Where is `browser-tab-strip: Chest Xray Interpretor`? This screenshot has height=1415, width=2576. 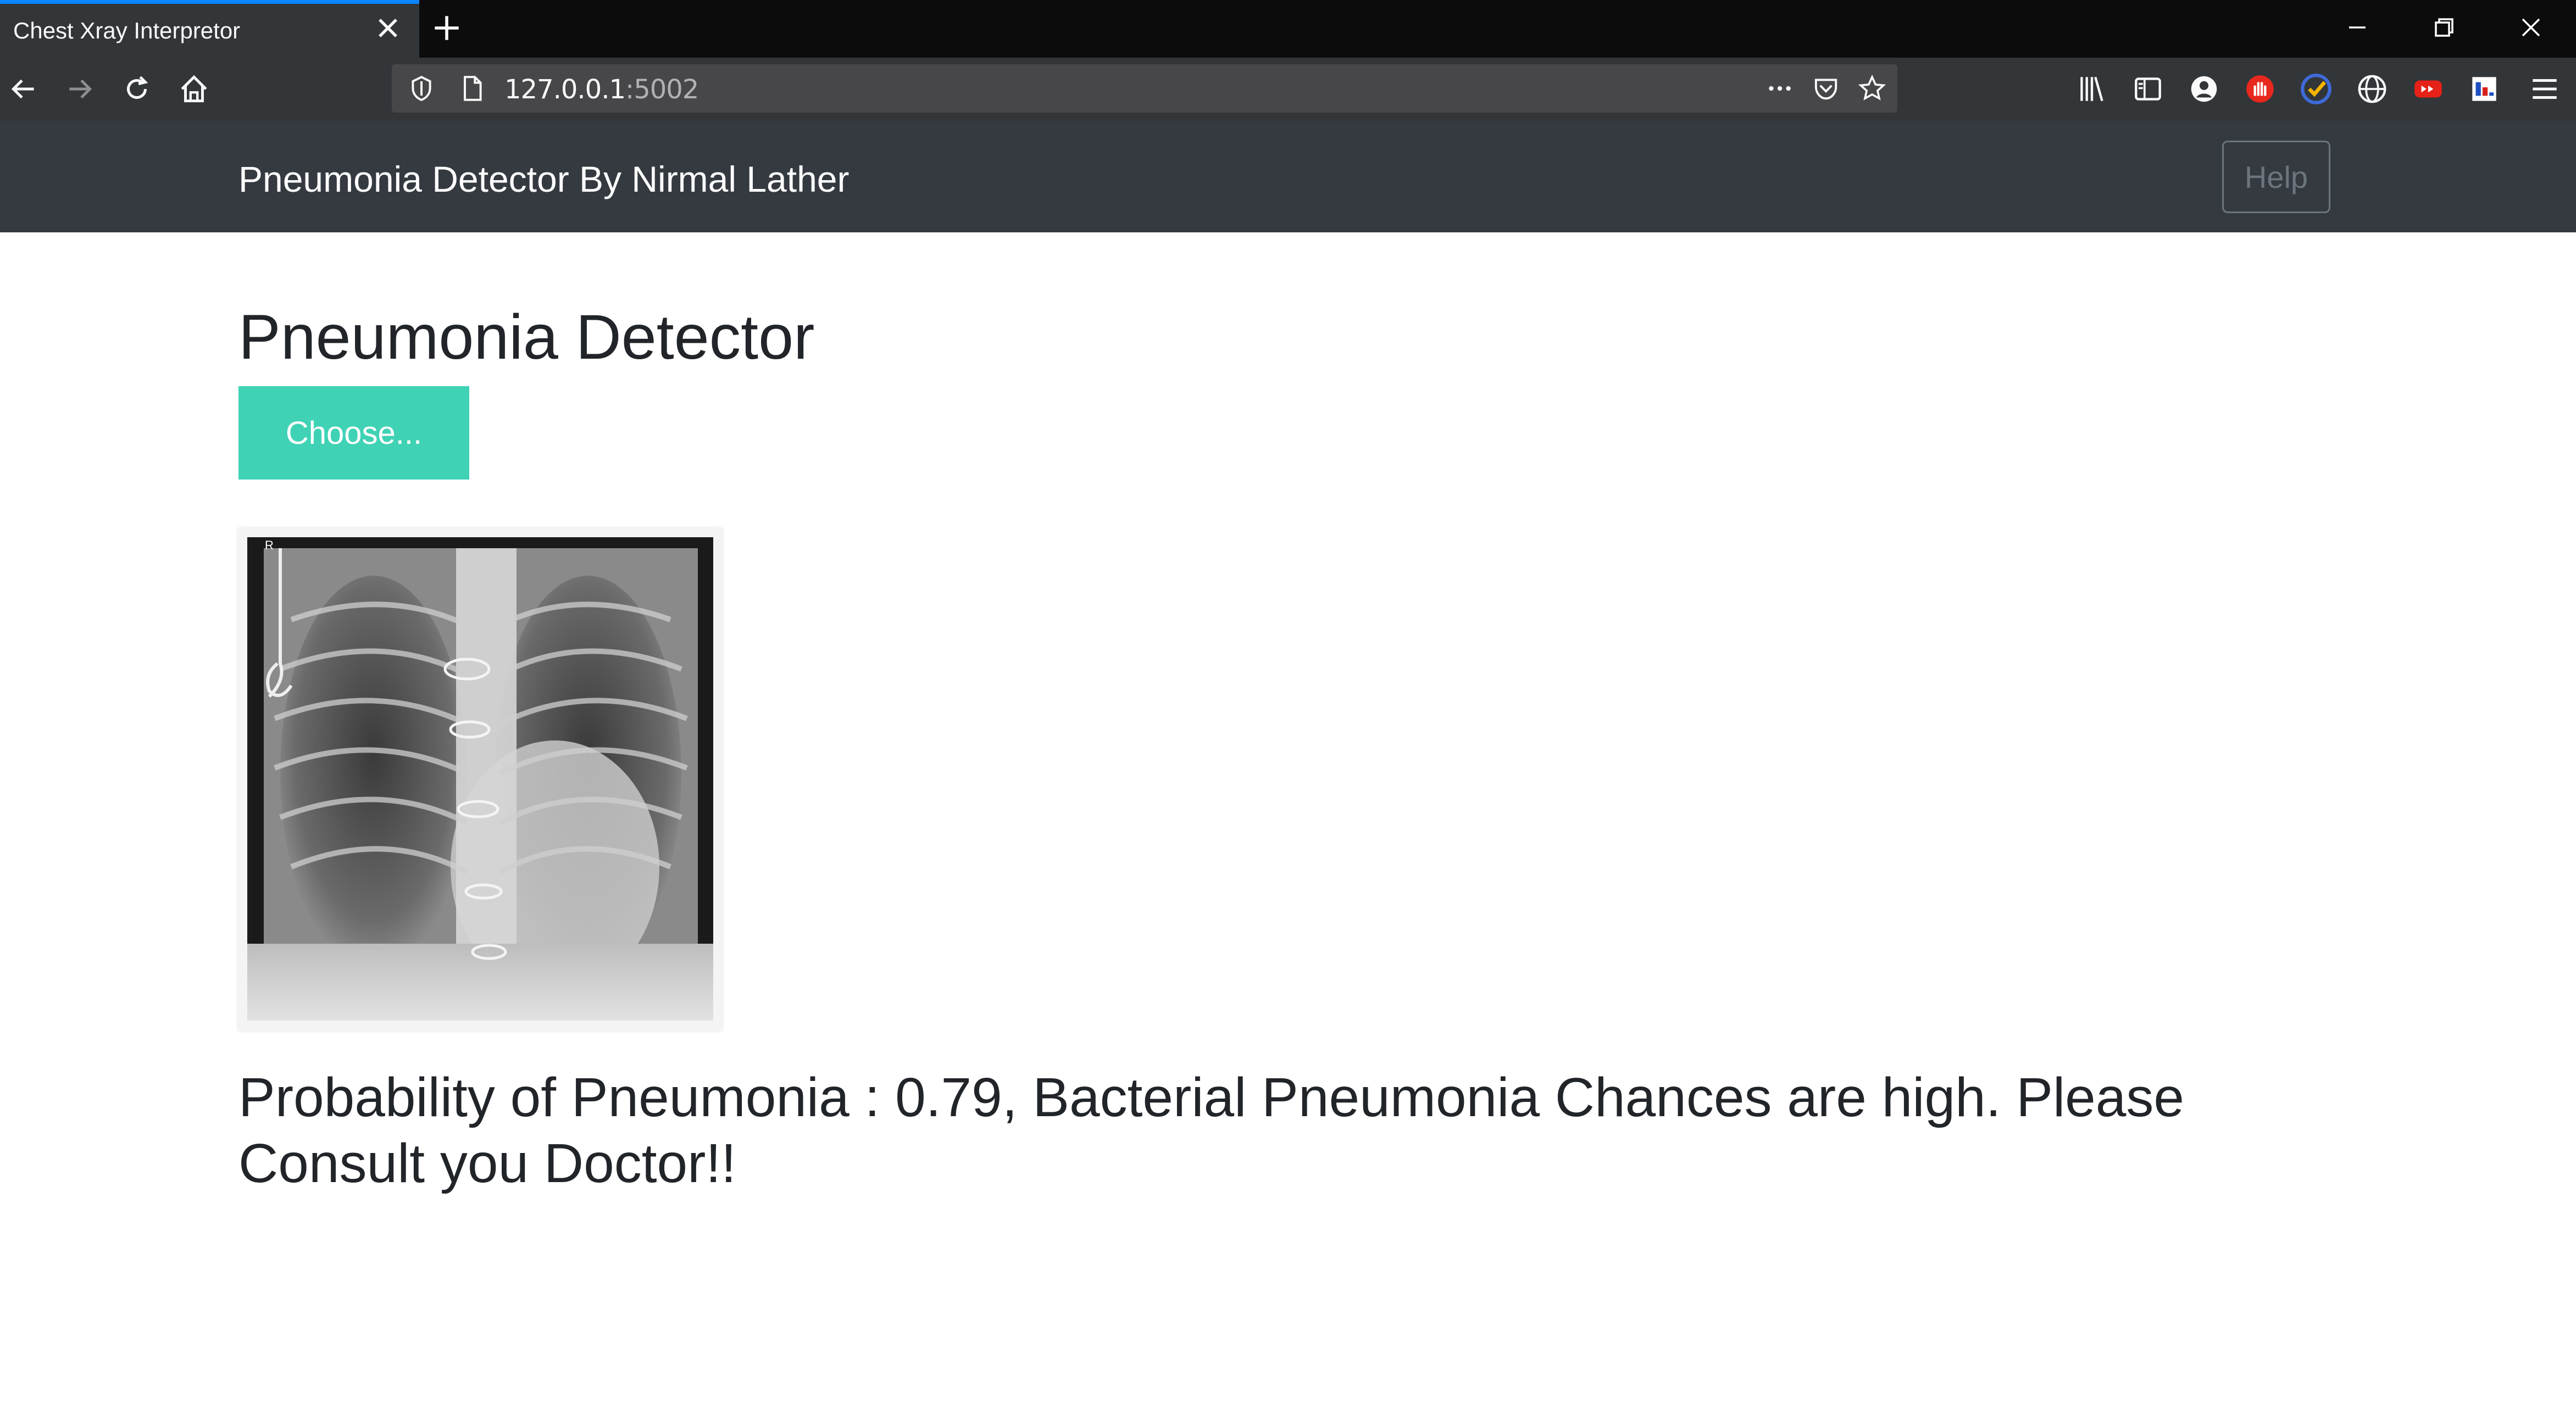 browser-tab-strip: Chest Xray Interpretor is located at coordinates (1288, 29).